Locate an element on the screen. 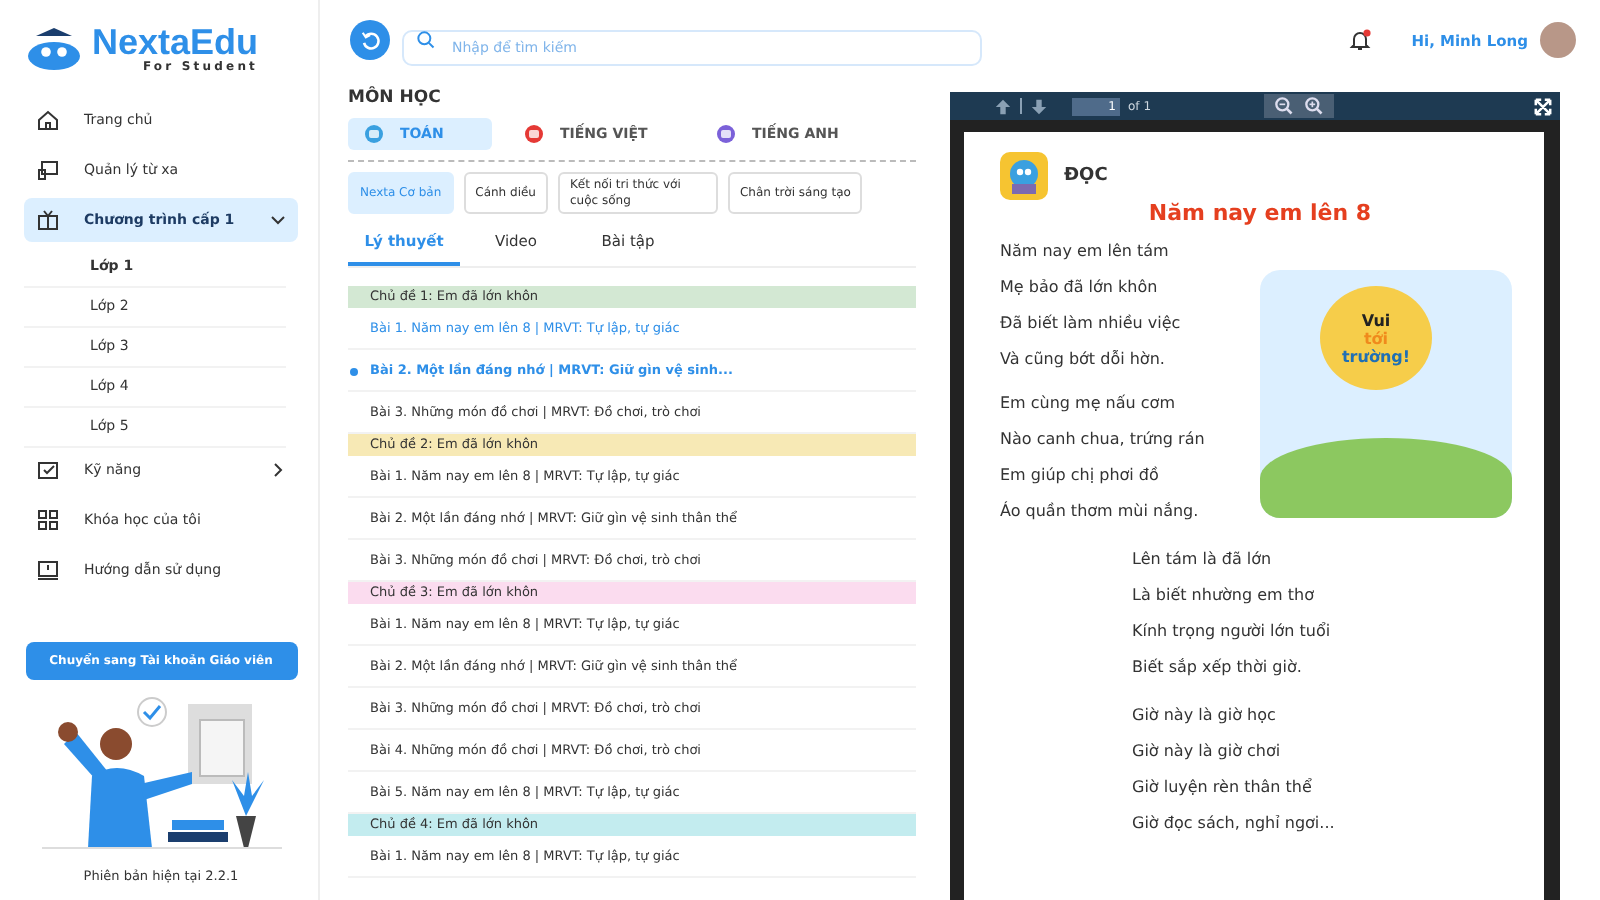  remote-icon is located at coordinates (48, 170).